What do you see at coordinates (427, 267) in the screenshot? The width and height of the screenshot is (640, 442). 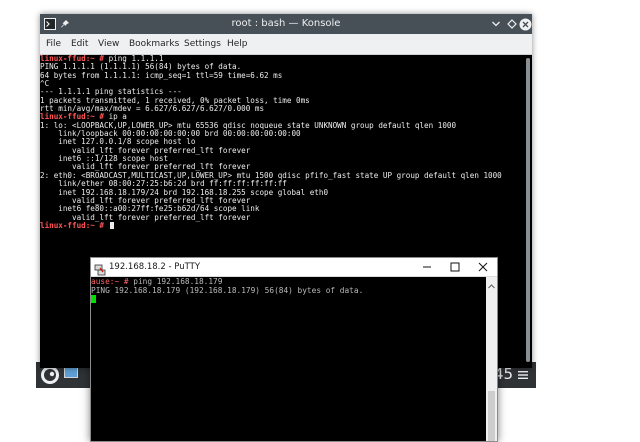 I see `putty-minimize-icon` at bounding box center [427, 267].